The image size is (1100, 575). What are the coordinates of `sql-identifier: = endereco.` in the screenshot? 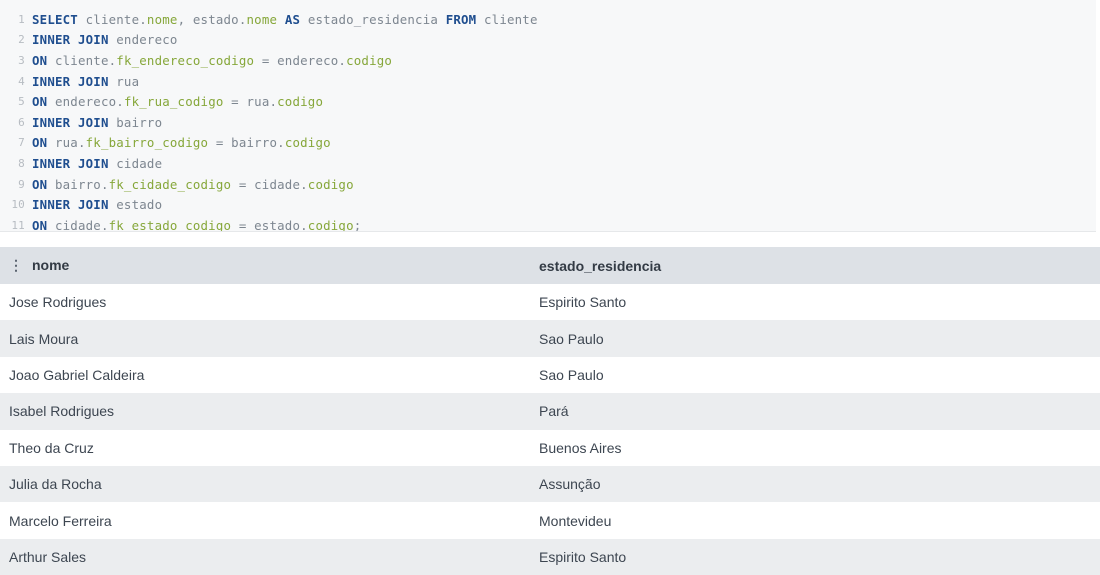 It's located at (300, 60).